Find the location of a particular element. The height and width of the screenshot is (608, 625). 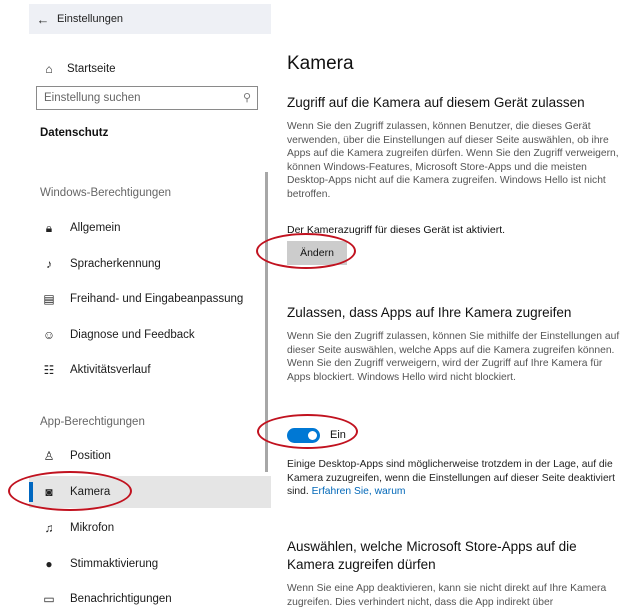

sidebar-item-freihand: ▤ Freihand- und Eingabeanpassung is located at coordinates (150, 299).